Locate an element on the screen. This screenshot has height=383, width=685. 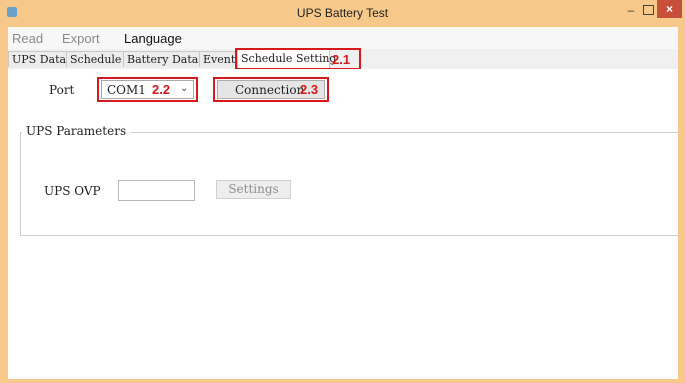
port-select-value: COM1 is located at coordinates (126, 90).